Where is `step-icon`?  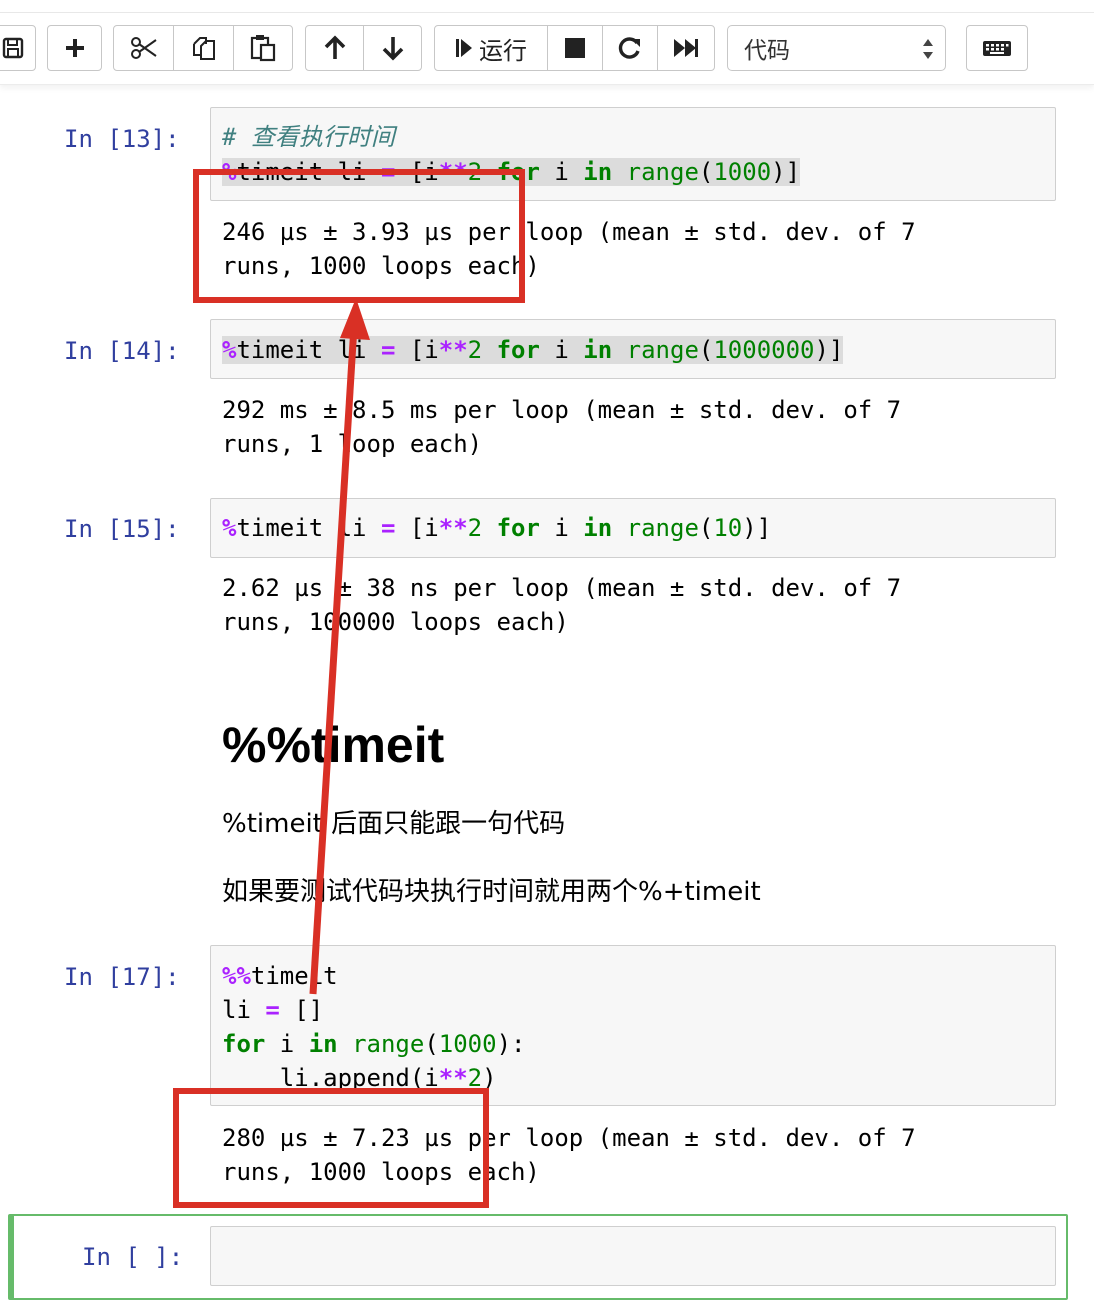
step-icon is located at coordinates (464, 48).